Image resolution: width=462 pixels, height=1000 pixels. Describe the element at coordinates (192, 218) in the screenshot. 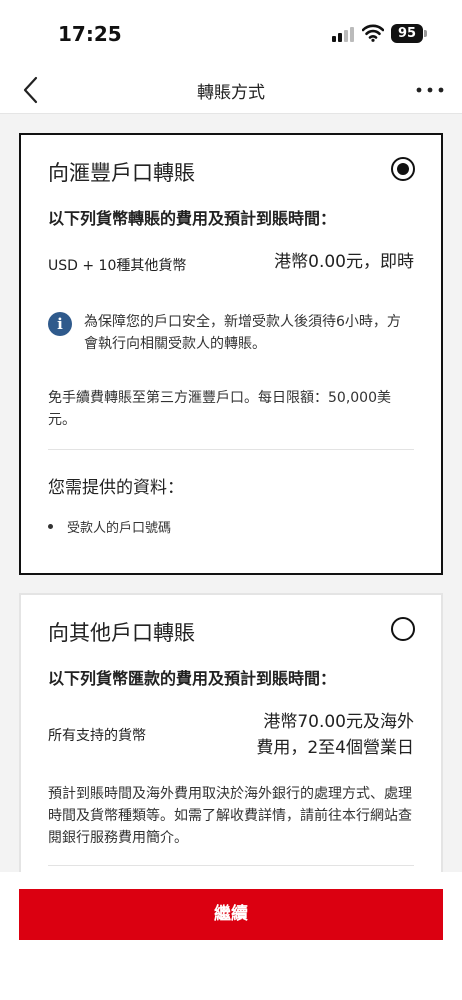

I see `fee-heading: 以下列貨幣轉賬的費用及預計到賬時間：` at that location.